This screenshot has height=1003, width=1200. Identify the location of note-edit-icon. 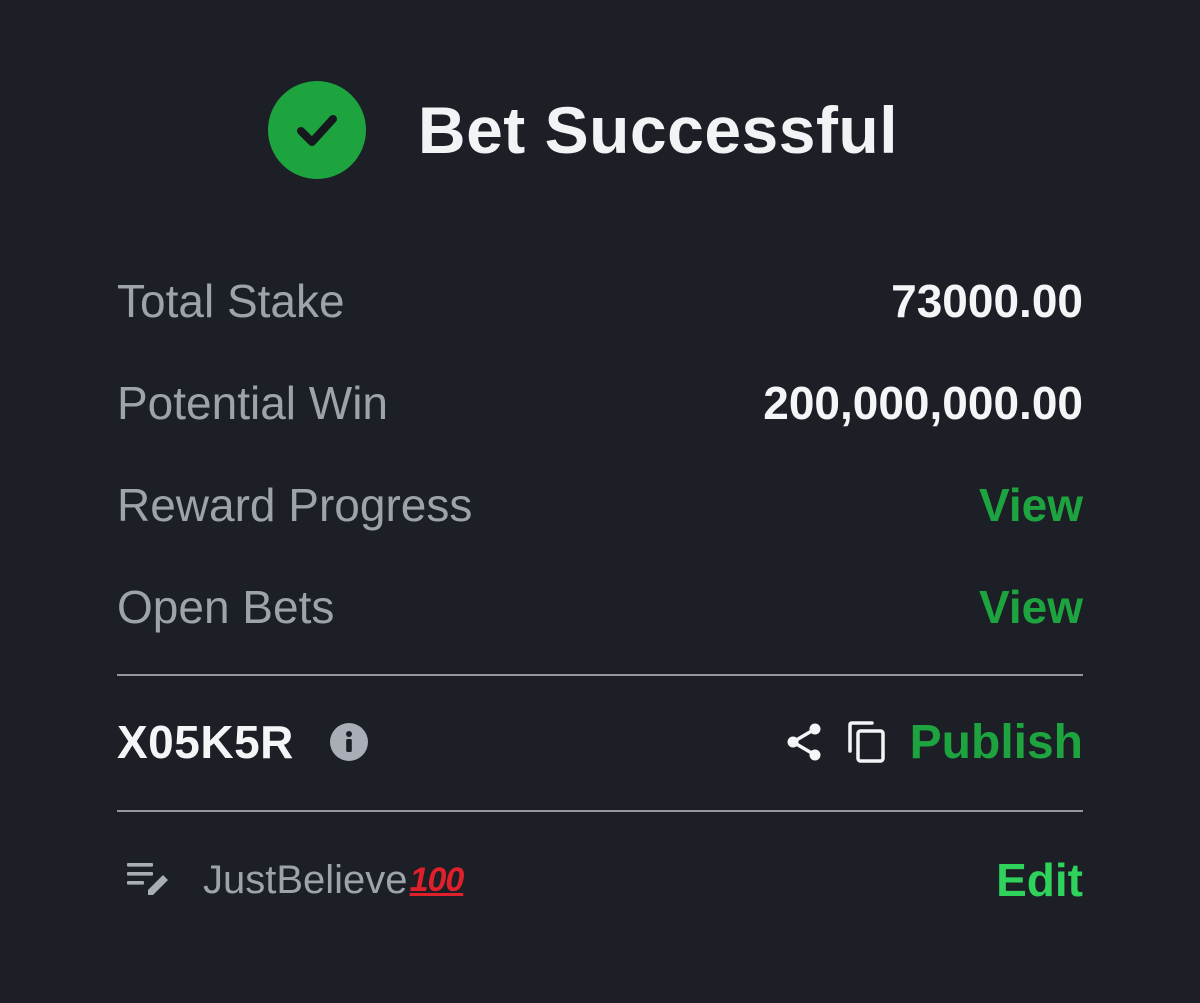
(149, 880).